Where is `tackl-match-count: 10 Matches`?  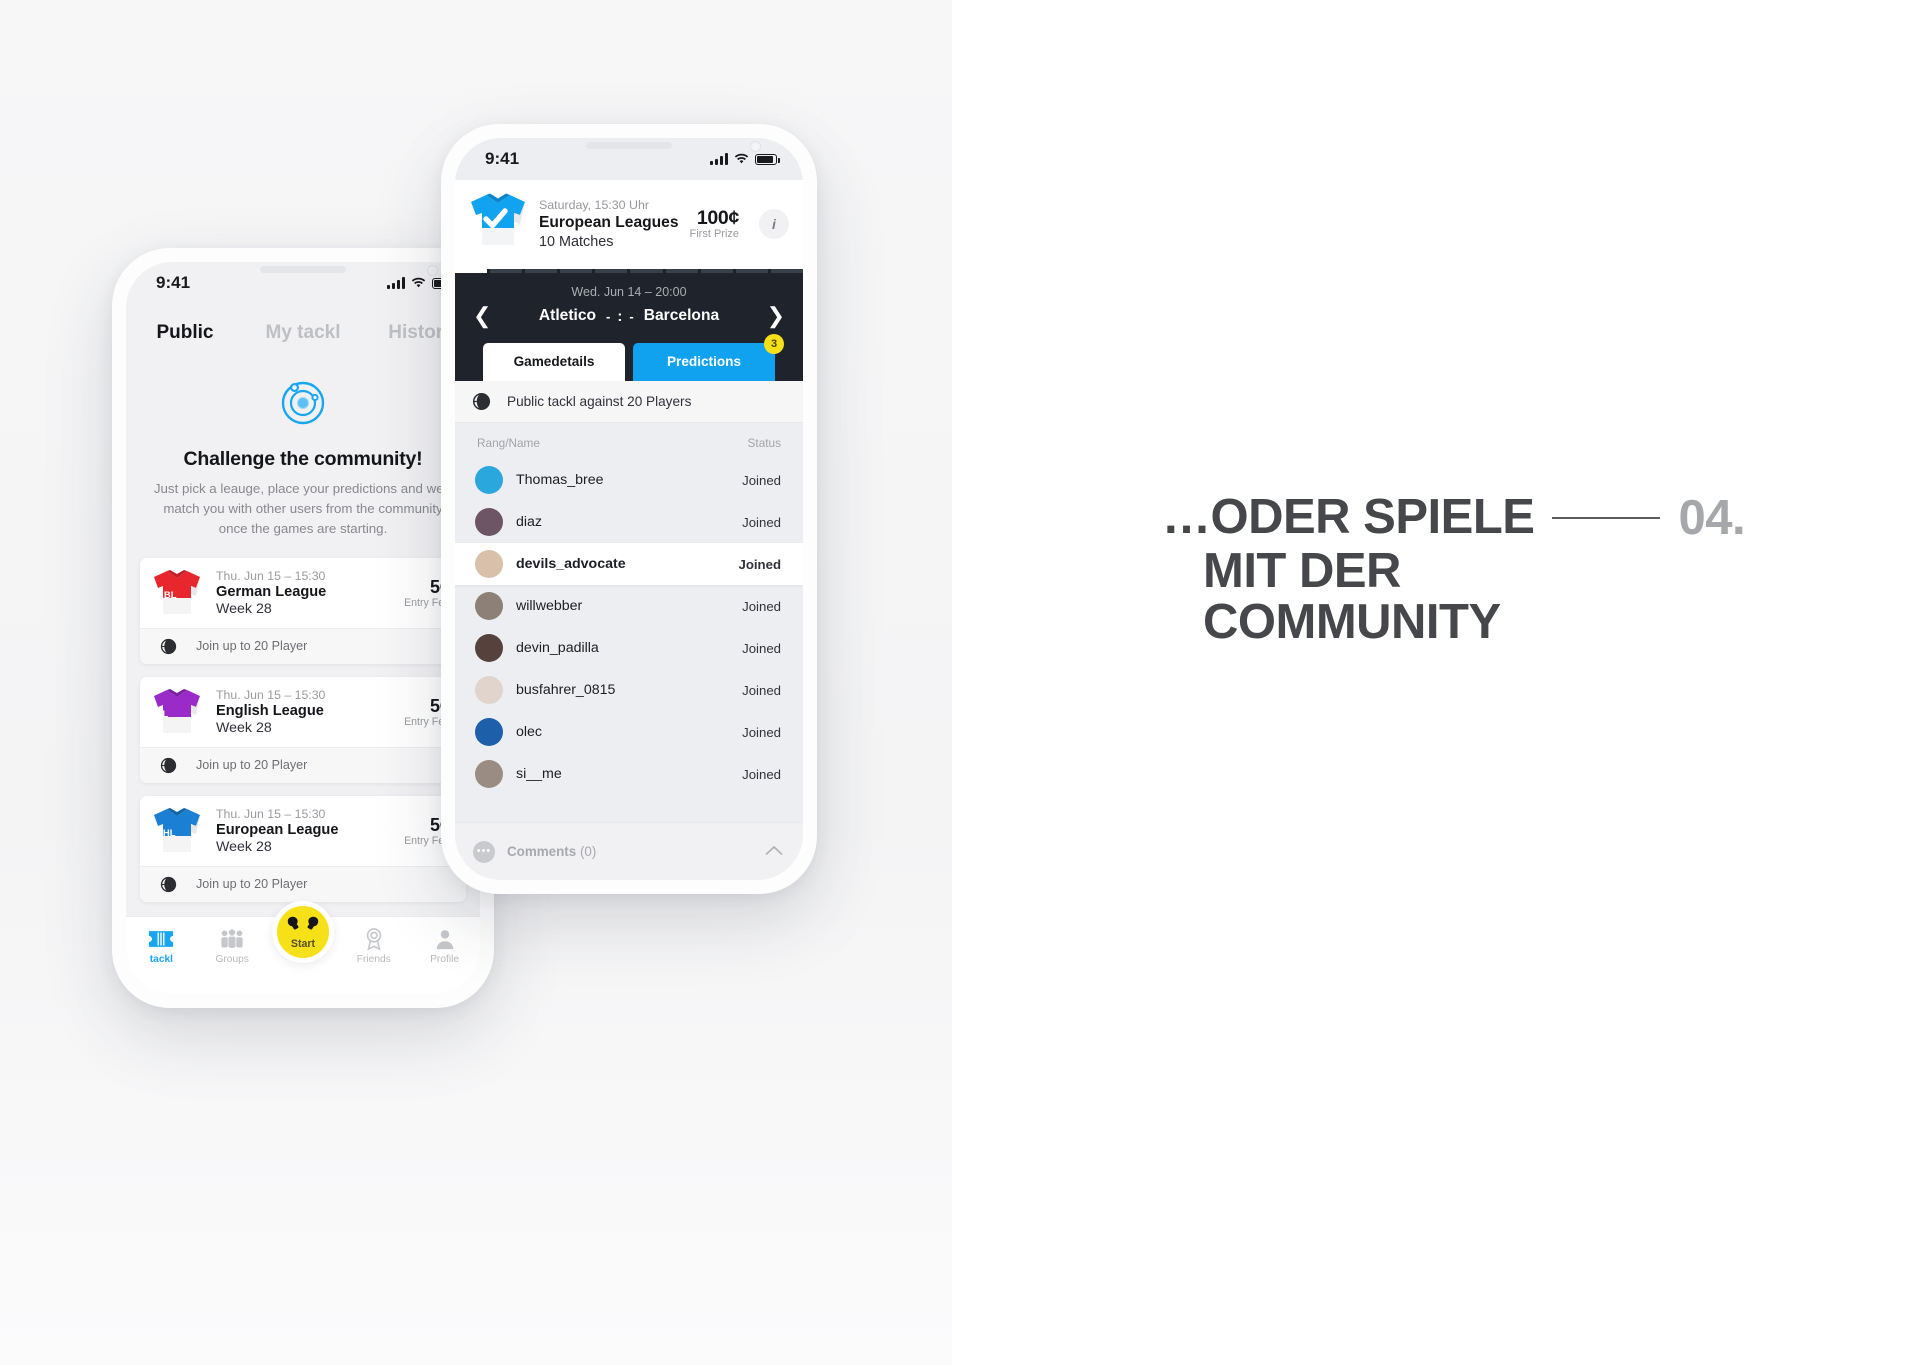 tackl-match-count: 10 Matches is located at coordinates (576, 241).